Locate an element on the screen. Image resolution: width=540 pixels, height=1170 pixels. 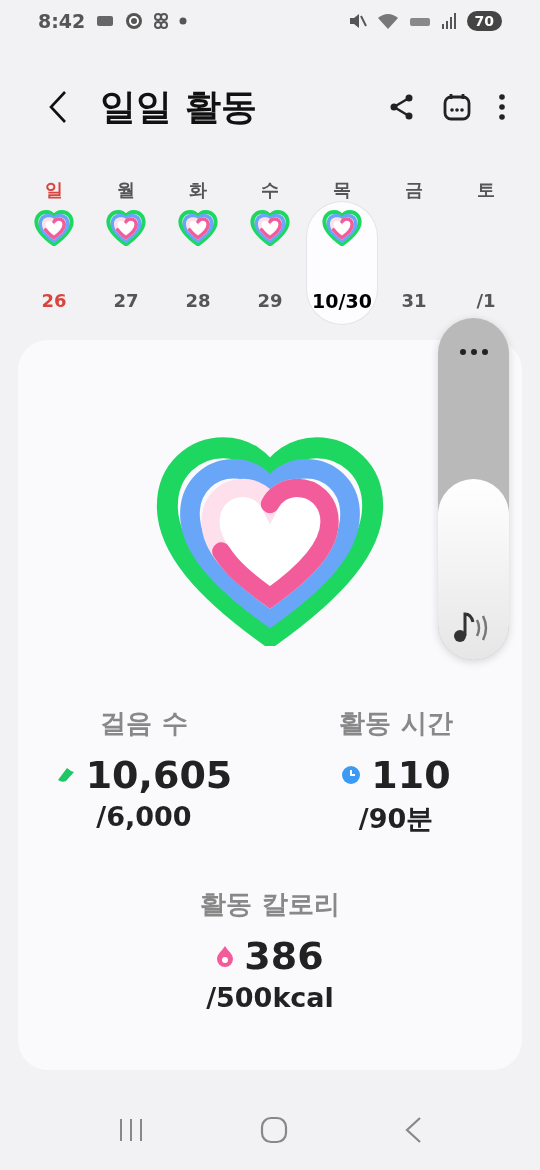
dot-icon is located at coordinates (183, 21).